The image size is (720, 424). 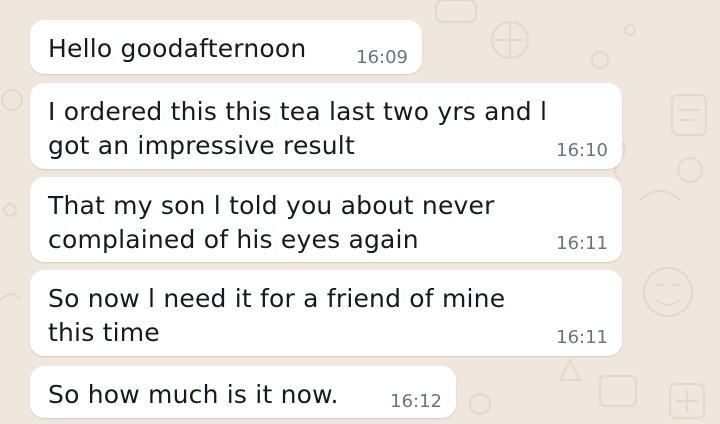 What do you see at coordinates (416, 401) in the screenshot?
I see `message-timestamp: 16:12` at bounding box center [416, 401].